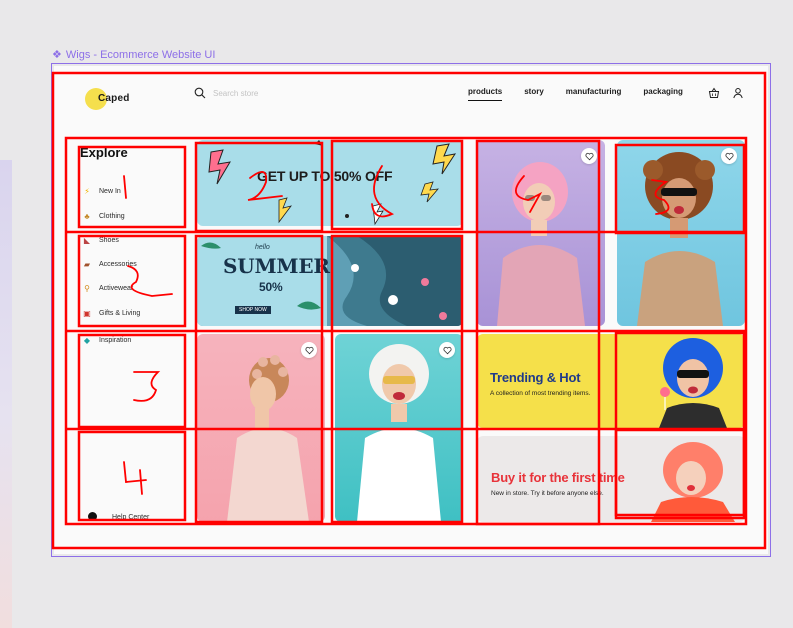  Describe the element at coordinates (87, 313) in the screenshot. I see `gift-icon: ▣` at that location.